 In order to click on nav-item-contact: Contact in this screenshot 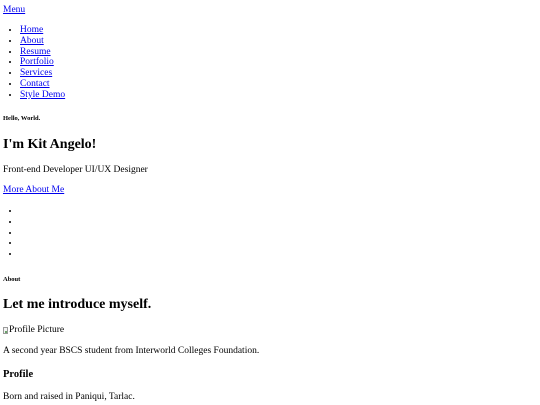, I will do `click(42, 84)`.